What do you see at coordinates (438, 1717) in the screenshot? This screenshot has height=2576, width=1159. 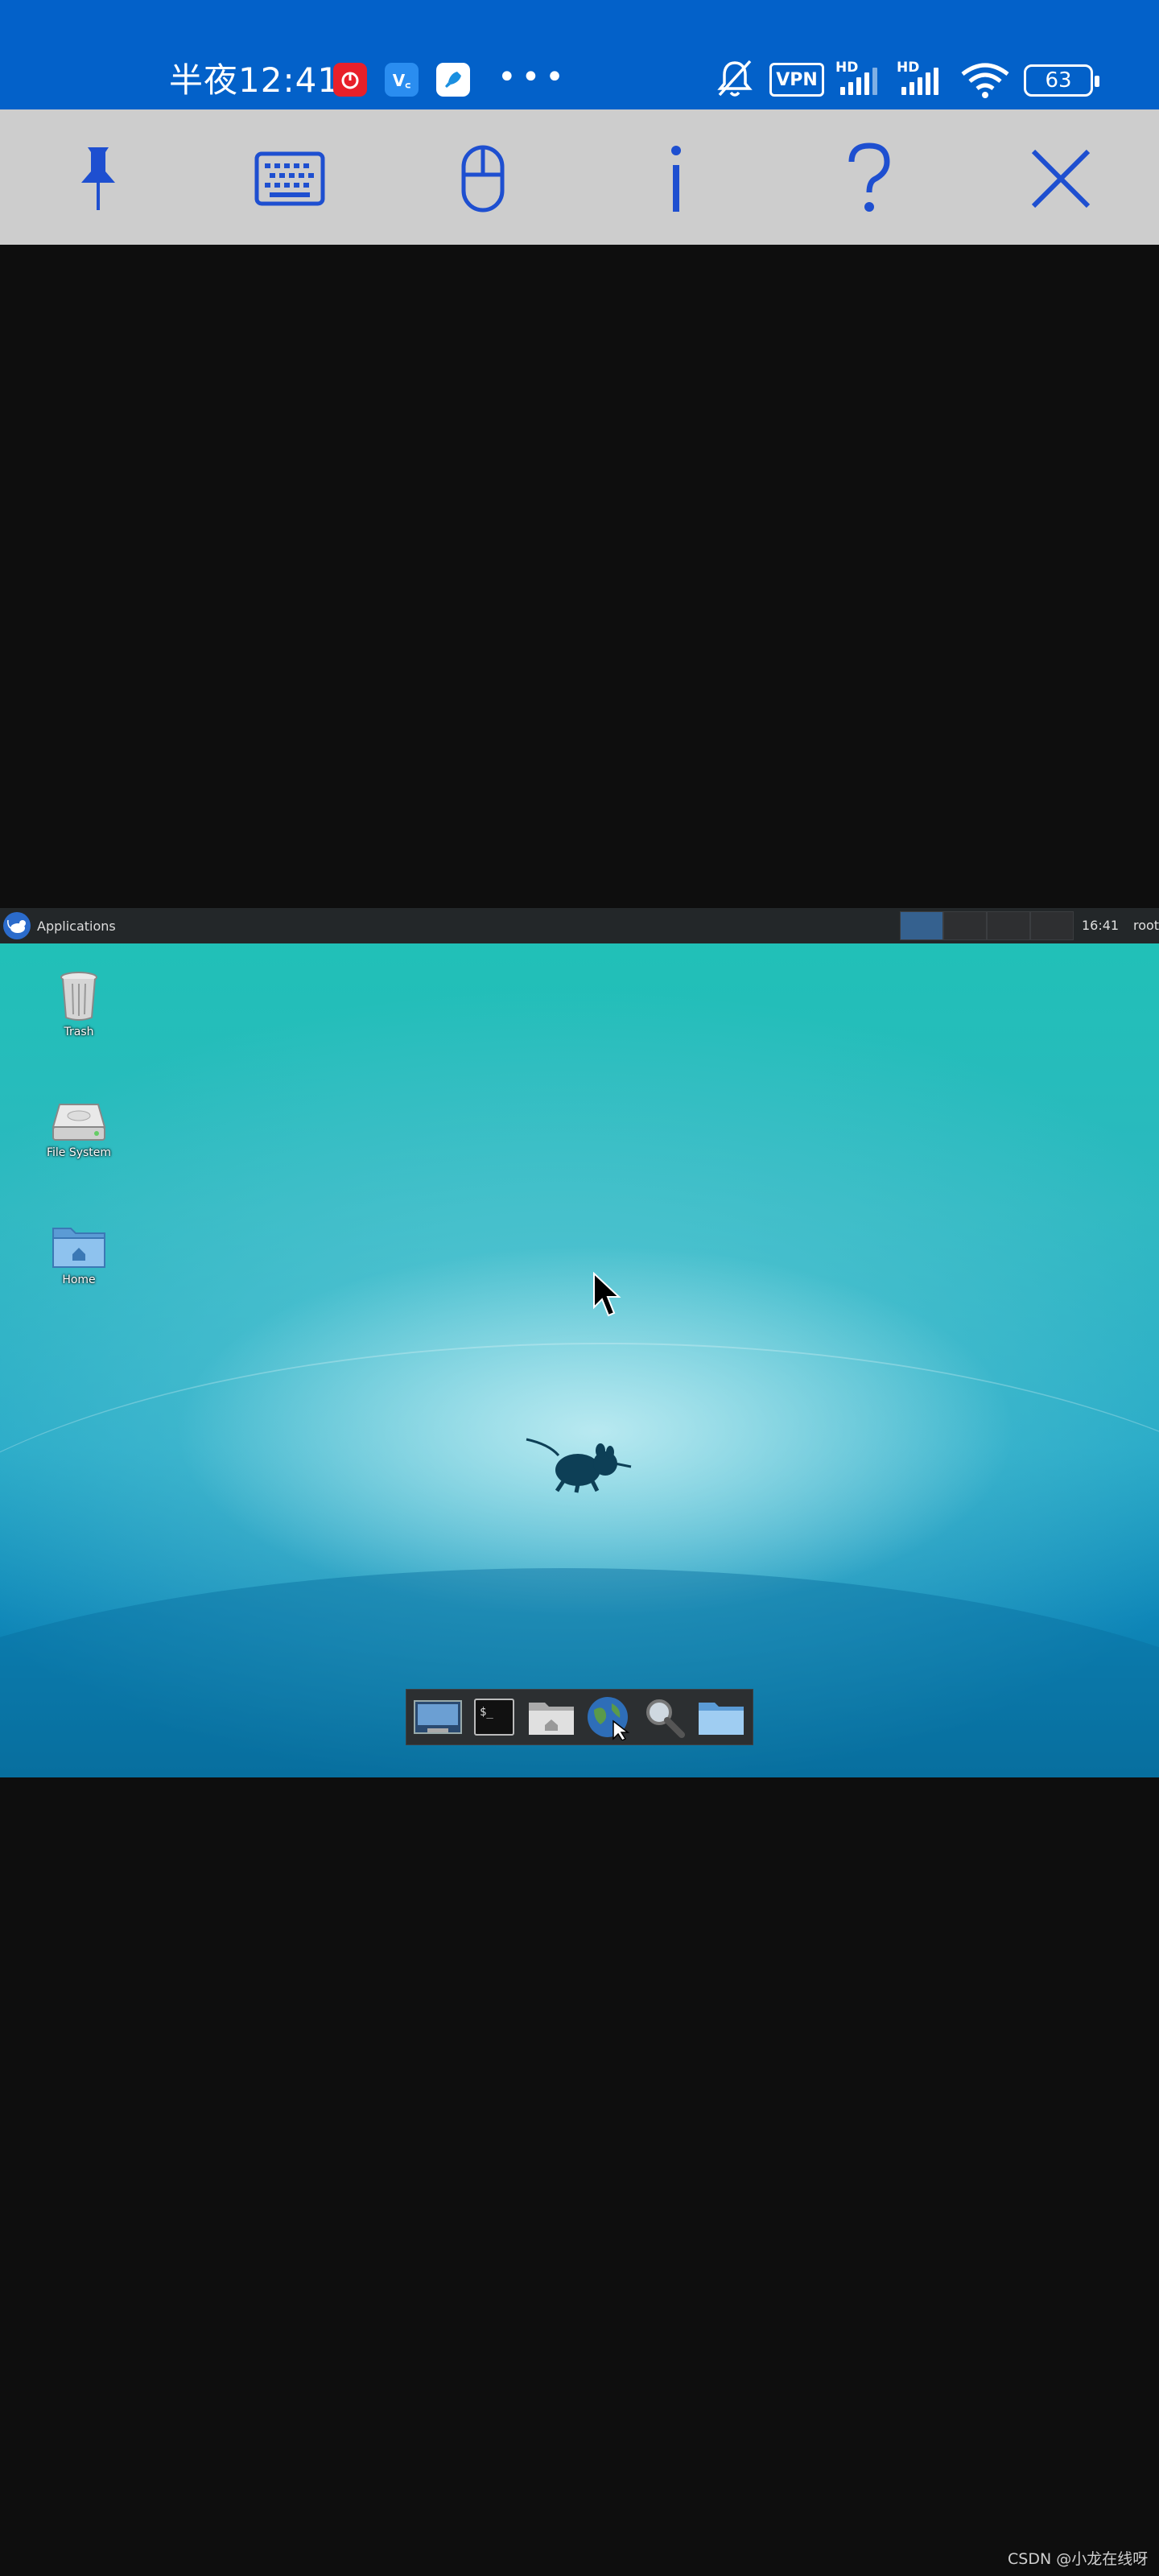 I see `show-desktop-icon` at bounding box center [438, 1717].